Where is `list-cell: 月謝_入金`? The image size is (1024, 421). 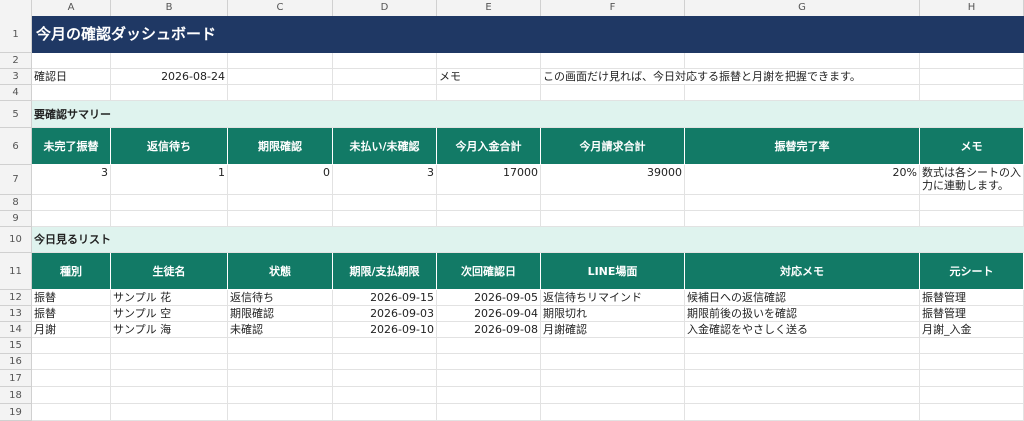 list-cell: 月謝_入金 is located at coordinates (972, 330).